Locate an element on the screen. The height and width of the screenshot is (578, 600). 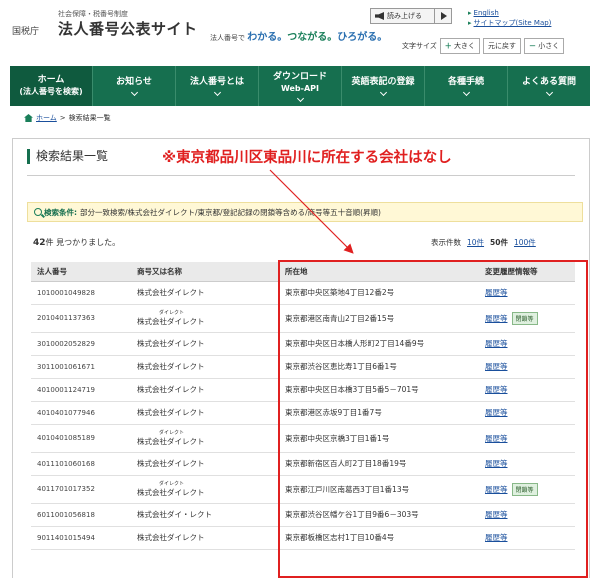
page-size-10: 10件 is located at coordinates (475, 242).